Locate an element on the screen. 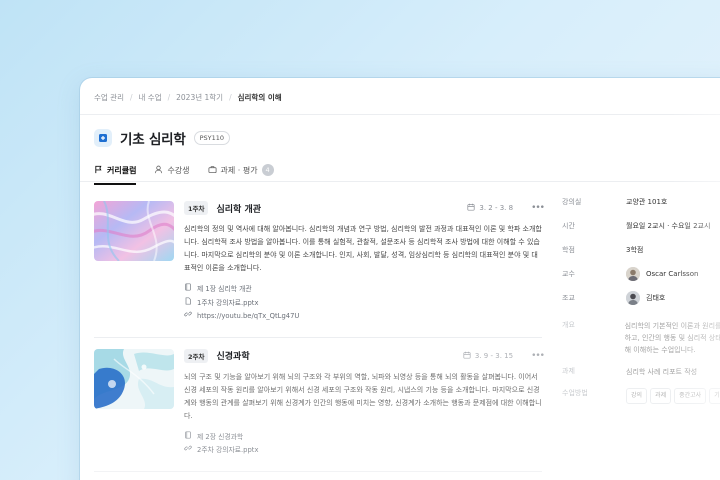 This screenshot has width=720, height=480. attachment-item: https://youtu.be/qTx_QtLg47U is located at coordinates (364, 317).